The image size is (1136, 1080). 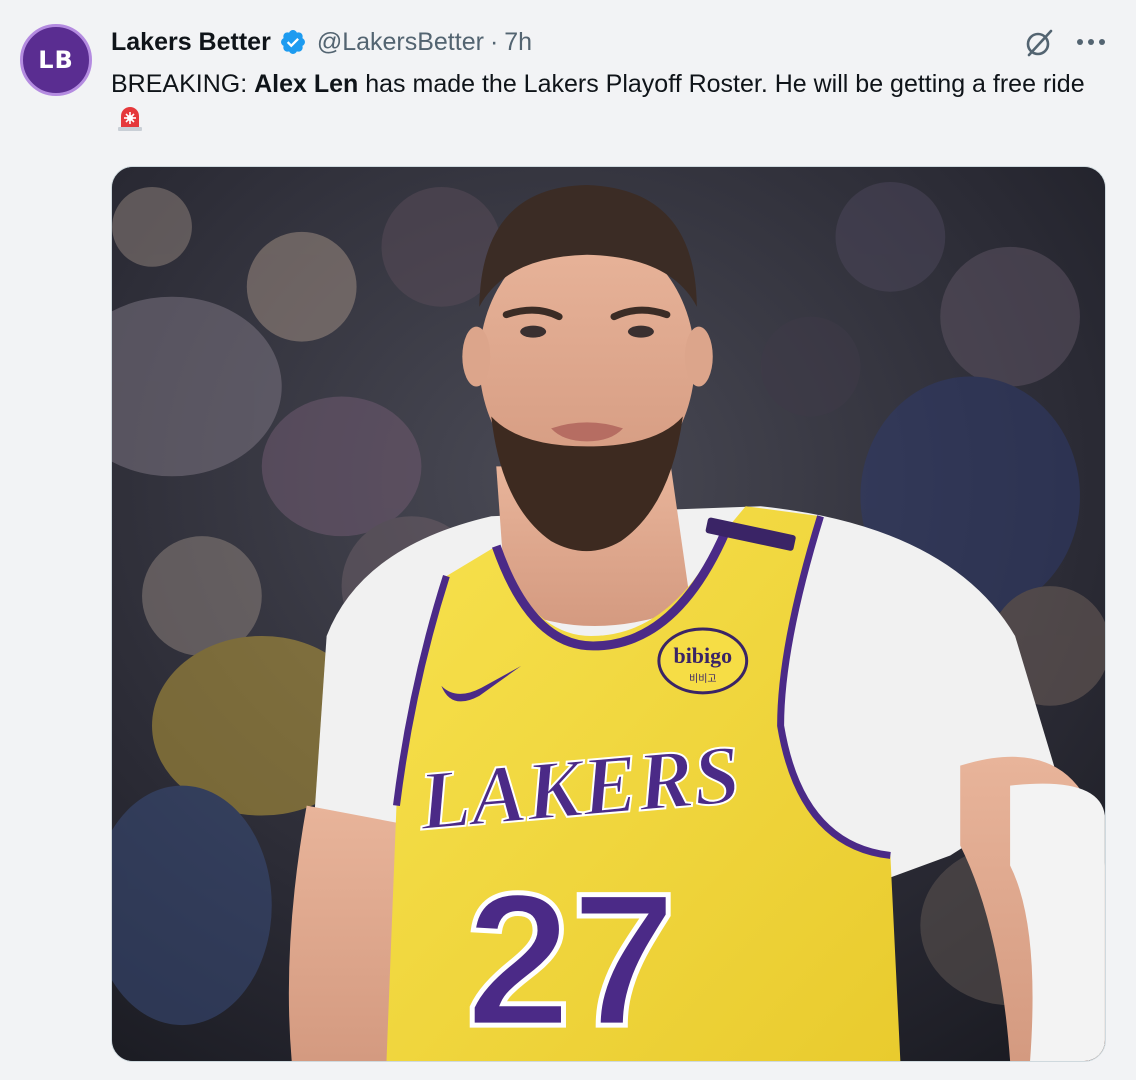 I want to click on verified-badge-icon, so click(x=292, y=42).